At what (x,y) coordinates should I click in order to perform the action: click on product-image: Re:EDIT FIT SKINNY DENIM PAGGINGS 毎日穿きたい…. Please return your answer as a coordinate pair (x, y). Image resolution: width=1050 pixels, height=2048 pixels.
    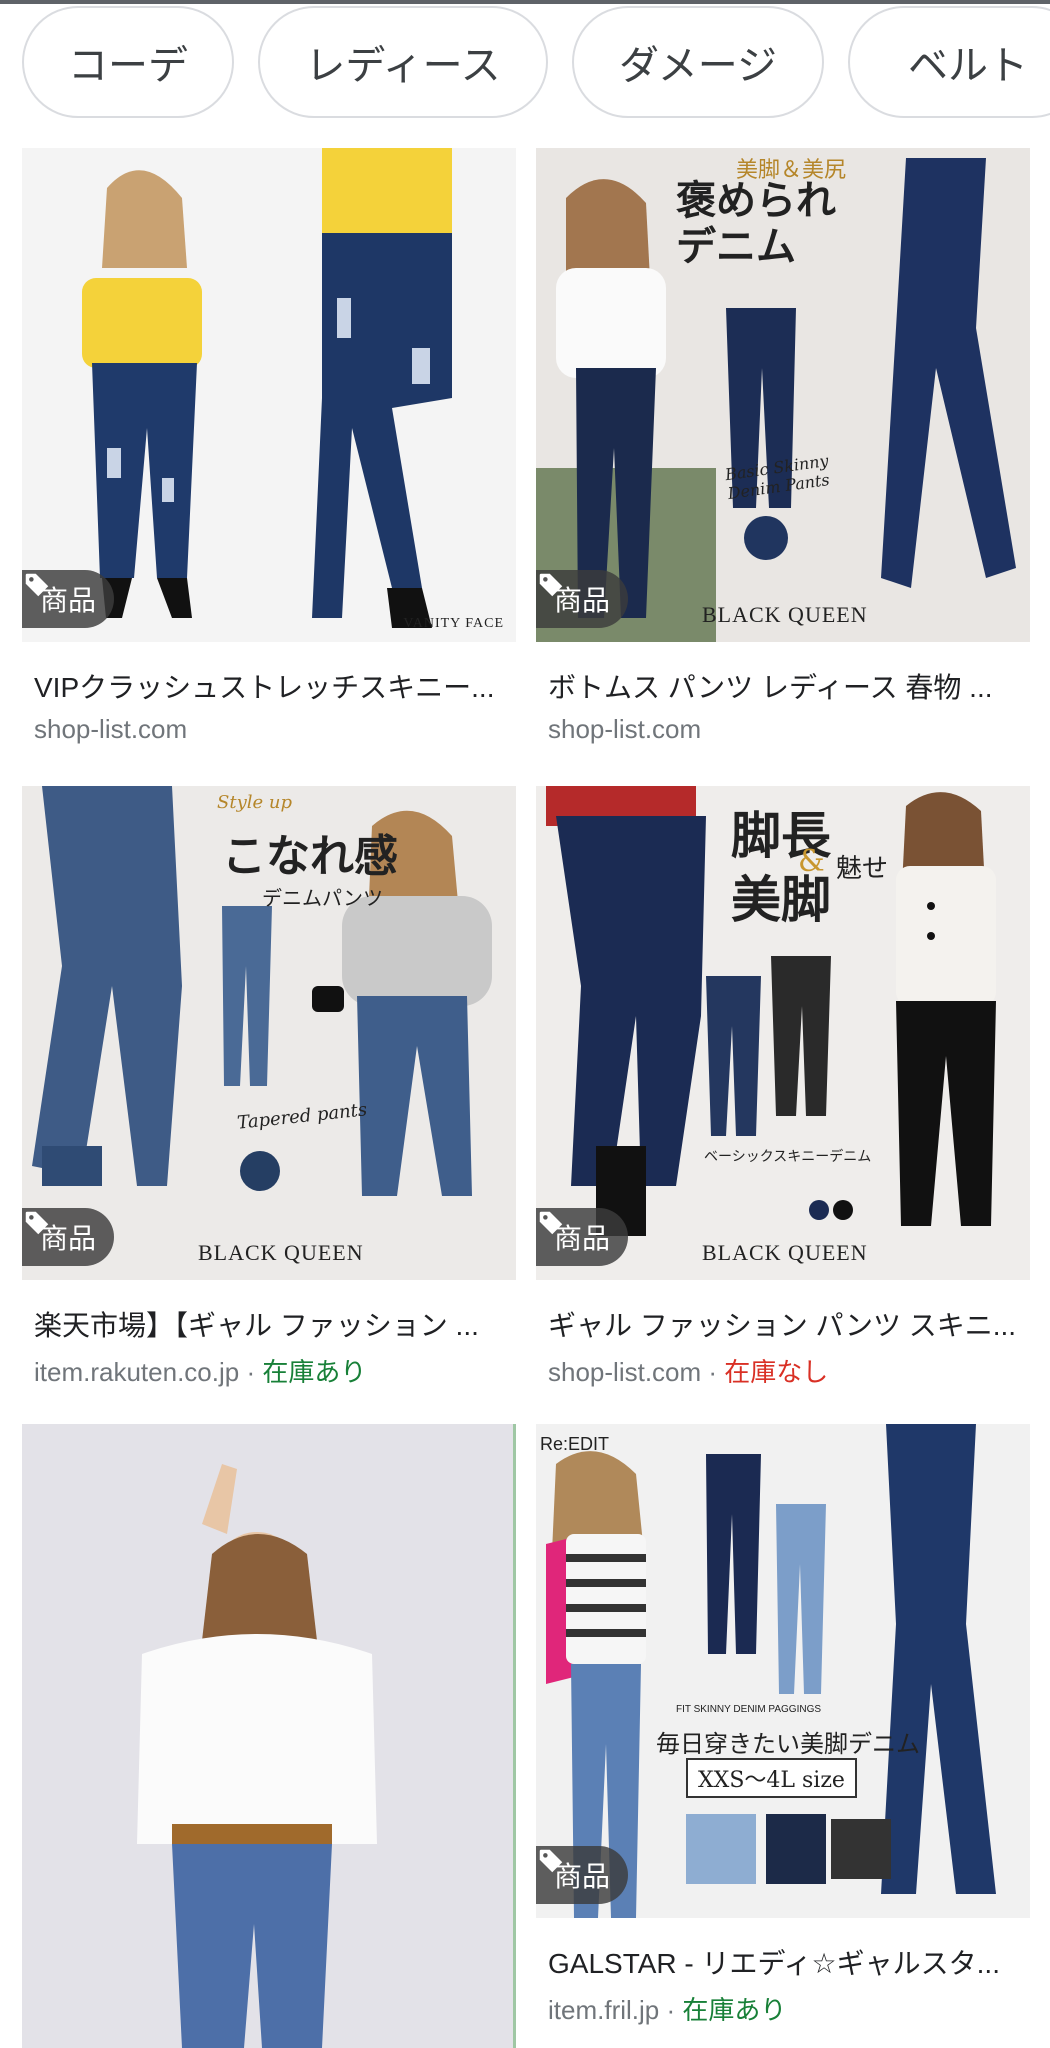
    Looking at the image, I should click on (783, 1671).